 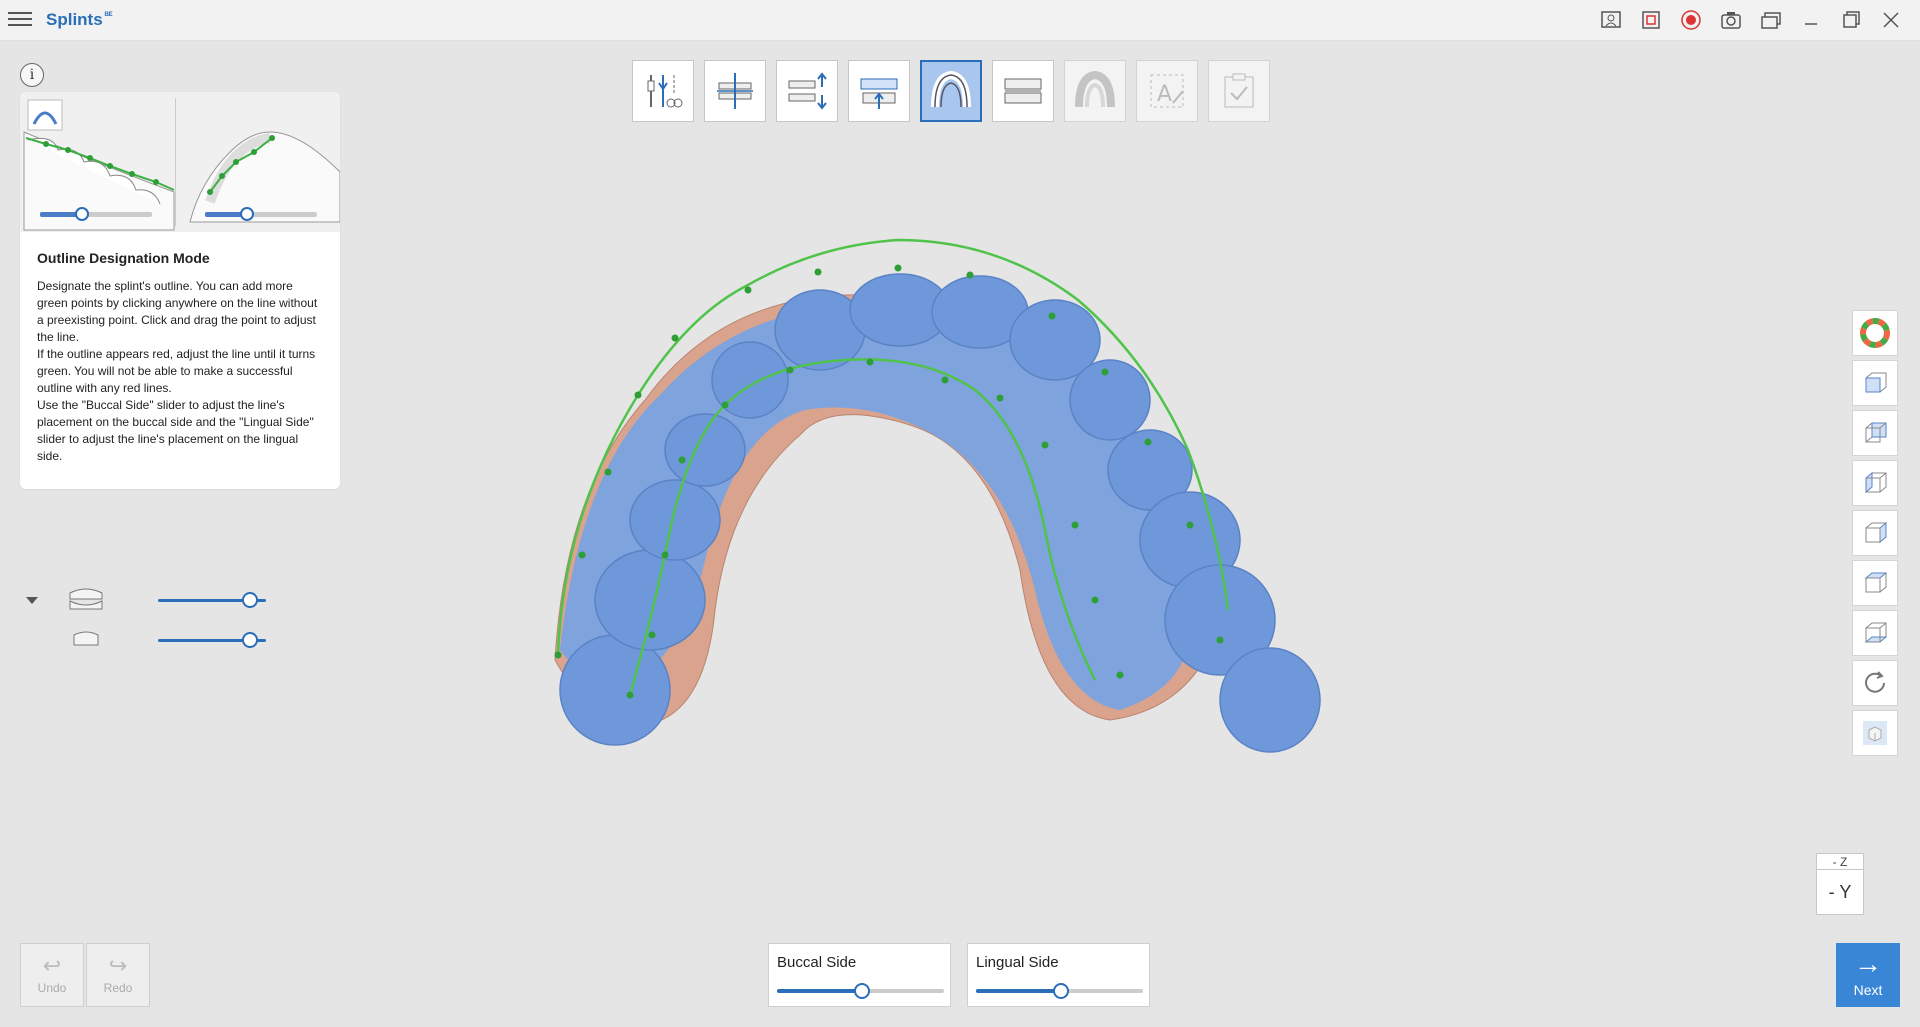 I want to click on step-finish-icon, so click(x=1095, y=91).